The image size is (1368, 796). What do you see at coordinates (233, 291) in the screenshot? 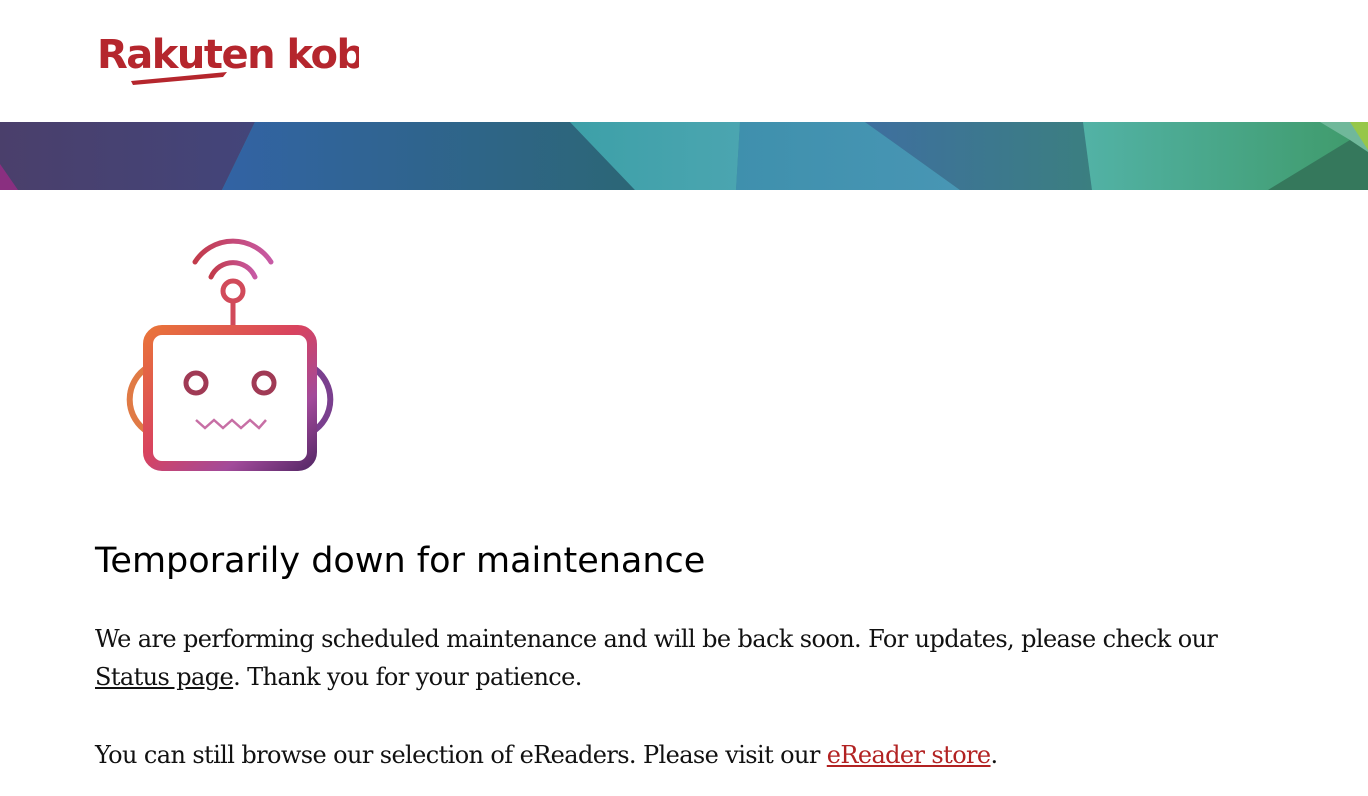
I see `antenna-ball` at bounding box center [233, 291].